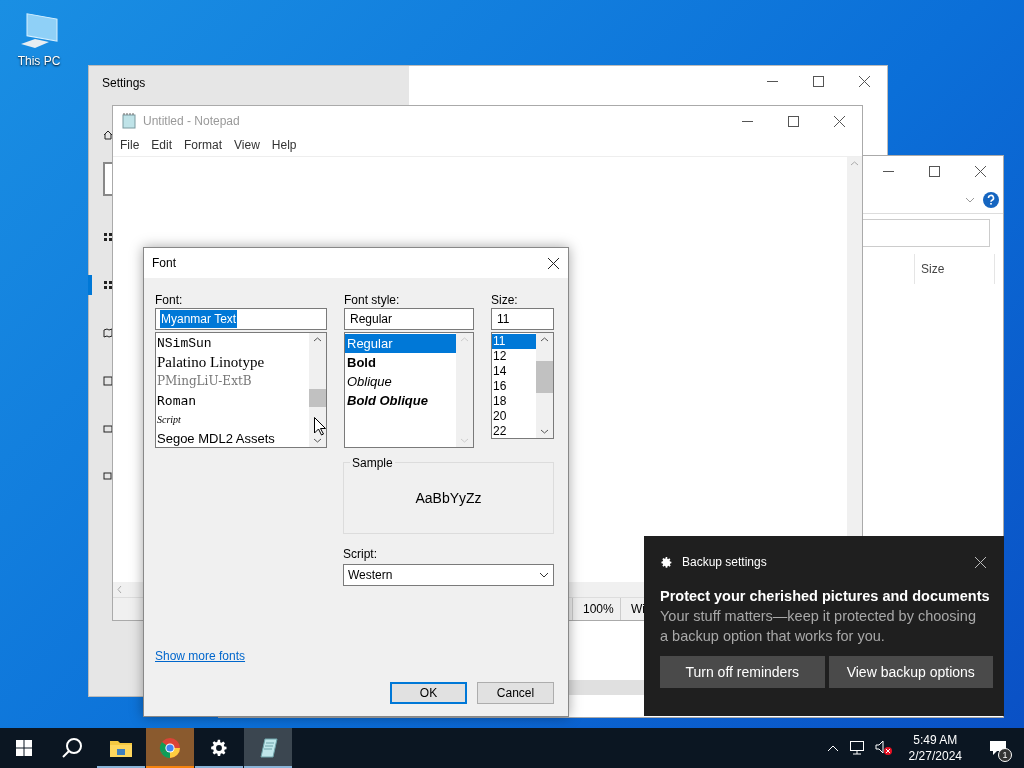 This screenshot has height=768, width=1024. Describe the element at coordinates (935, 756) in the screenshot. I see `clock-date: 2/27/2024` at that location.